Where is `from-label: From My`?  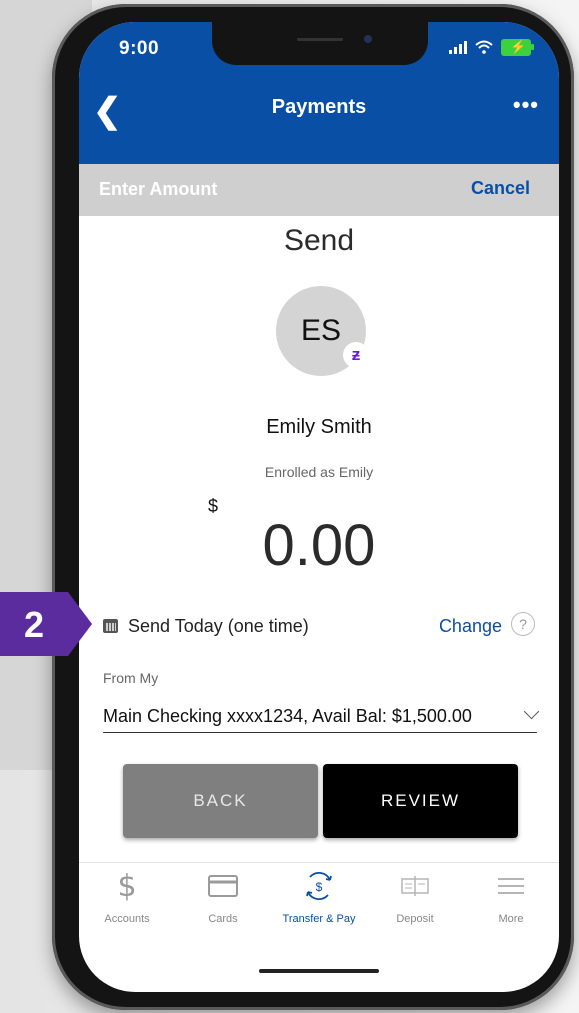 from-label: From My is located at coordinates (131, 678).